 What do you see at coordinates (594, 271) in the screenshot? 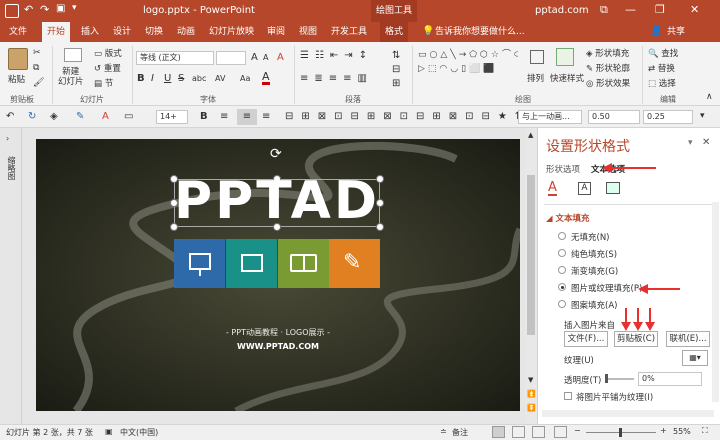
I see `option-gradient-fill: 渐变填充(G)` at bounding box center [594, 271].